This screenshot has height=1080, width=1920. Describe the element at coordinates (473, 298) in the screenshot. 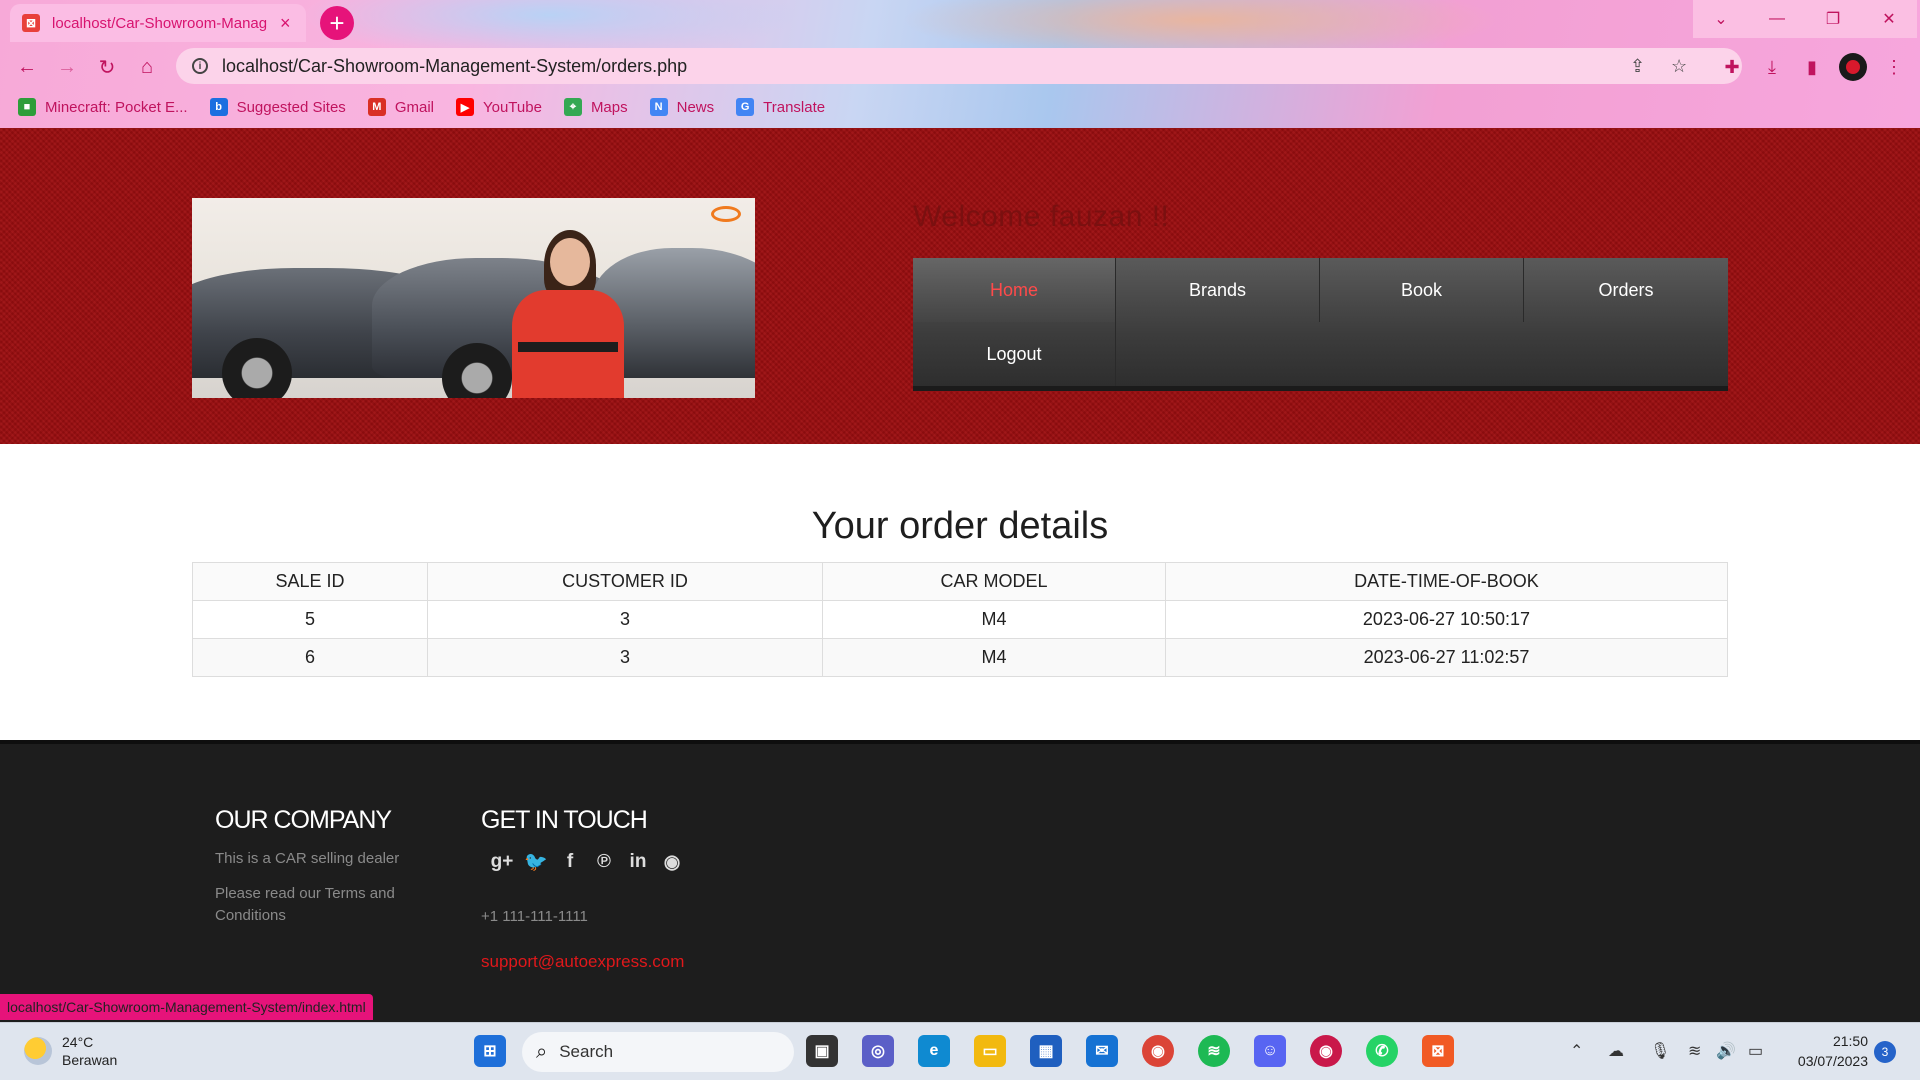

I see `showroom-banner-image` at that location.